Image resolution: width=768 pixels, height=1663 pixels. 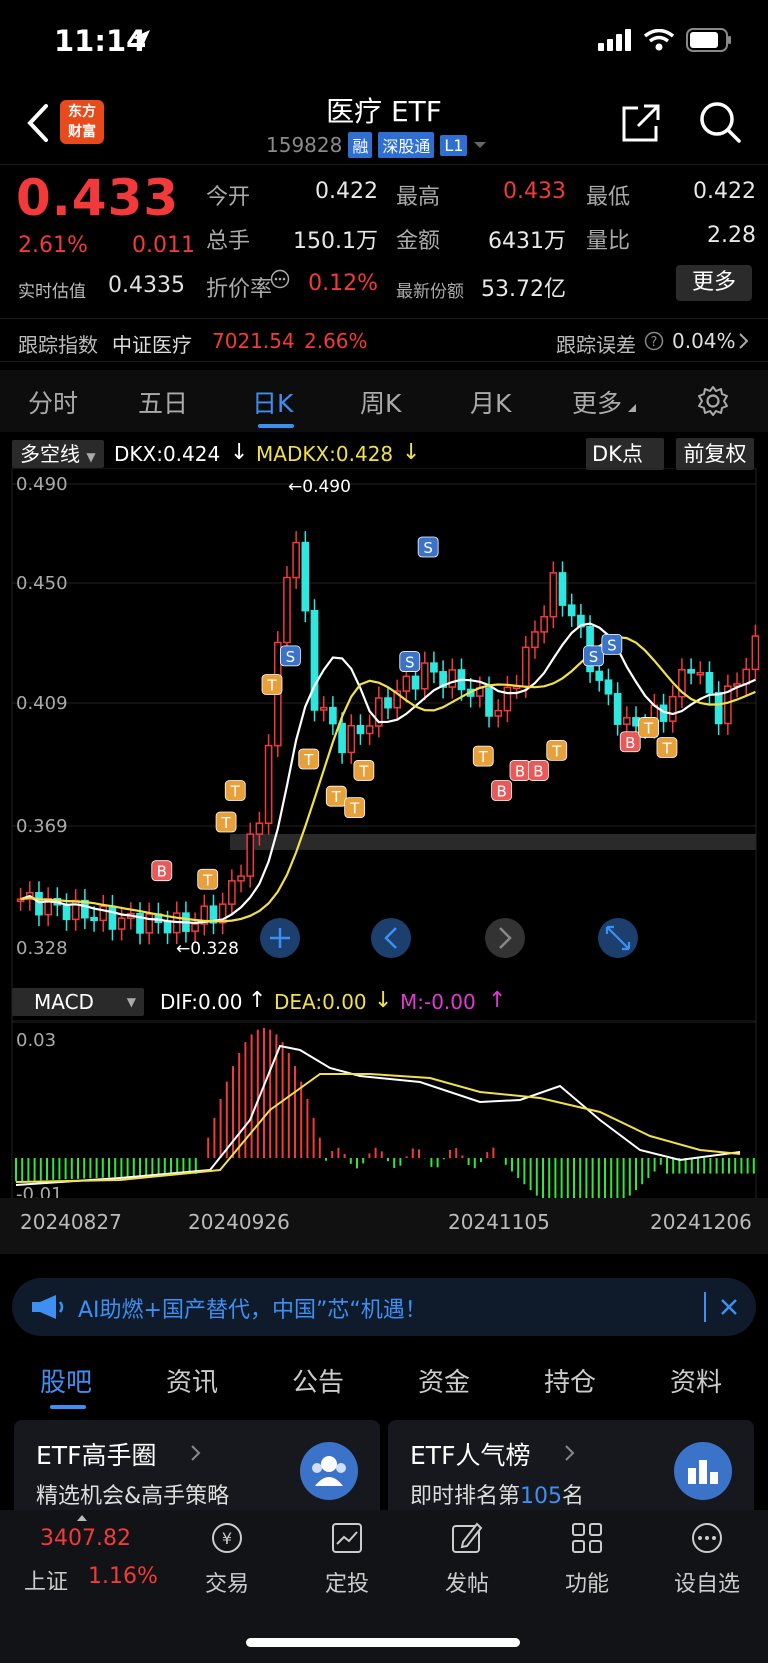 I want to click on tracking-row: 跟踪指数 中证医疗 7021.54 2.66% 跟踪误差 ? 0.04%, so click(x=384, y=340).